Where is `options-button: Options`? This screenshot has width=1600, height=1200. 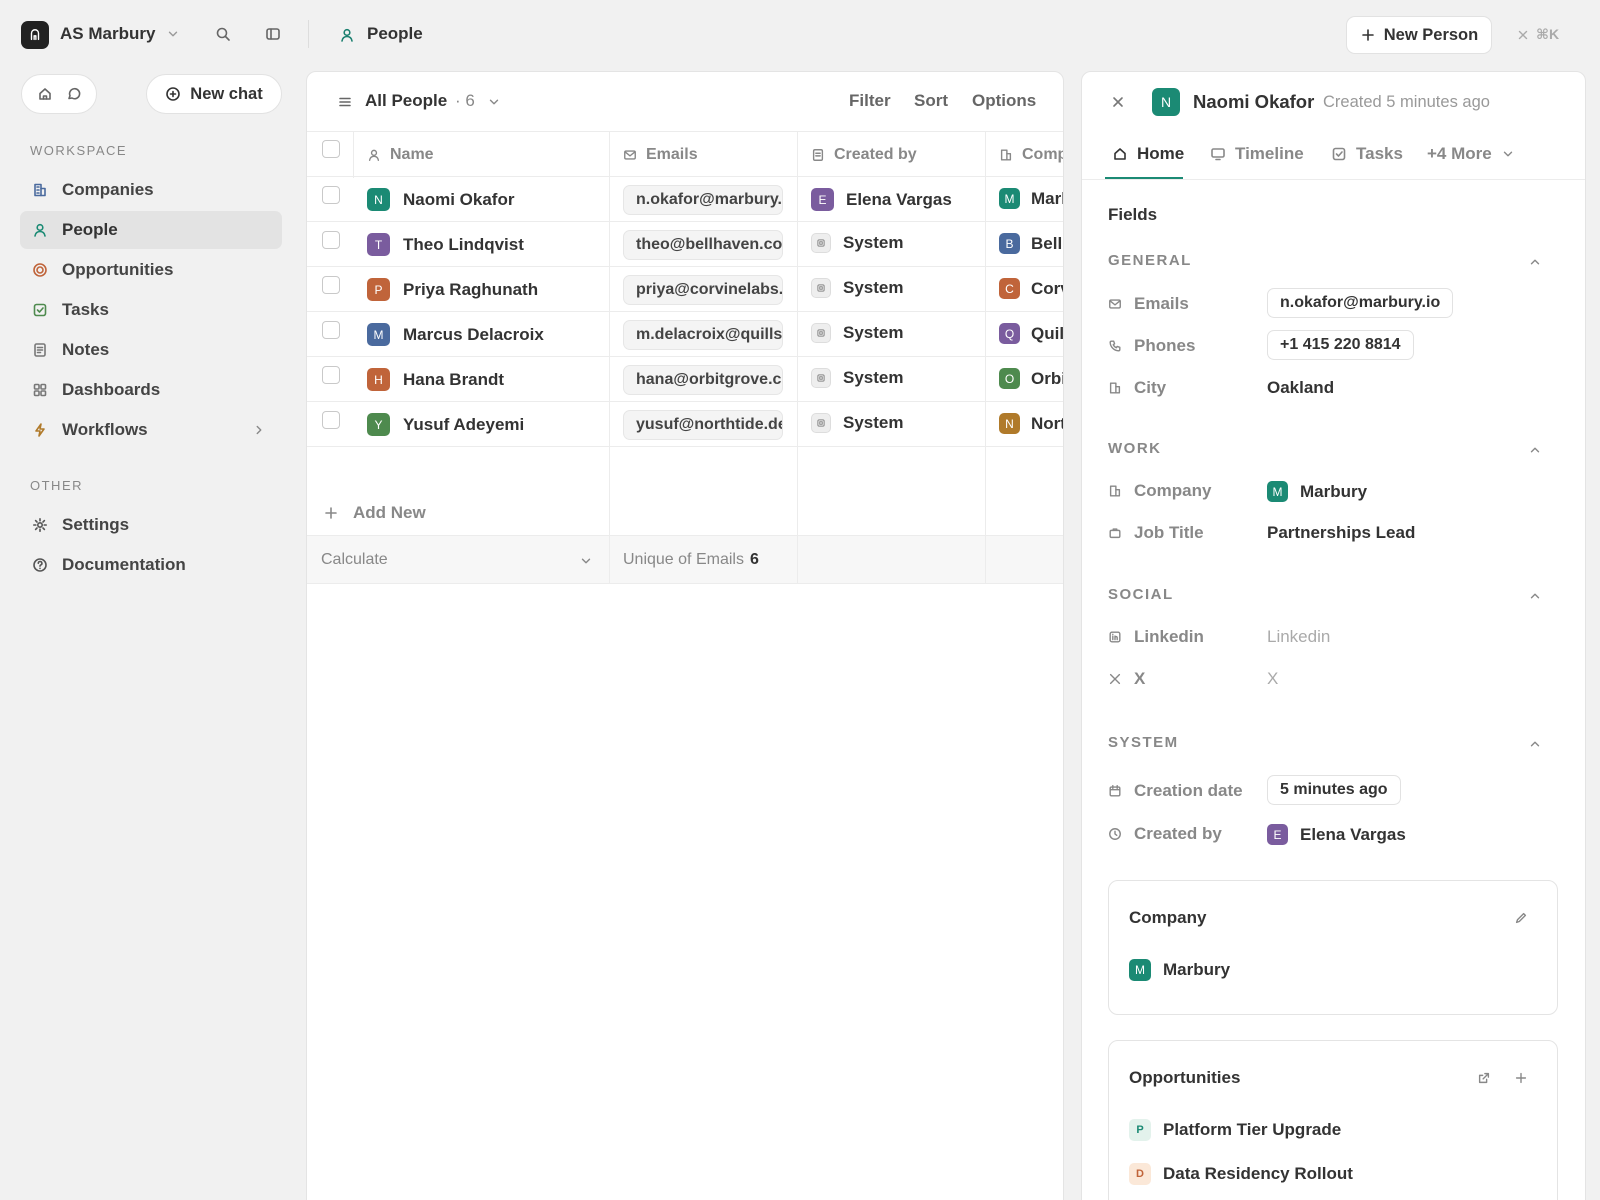
options-button: Options is located at coordinates (1004, 101).